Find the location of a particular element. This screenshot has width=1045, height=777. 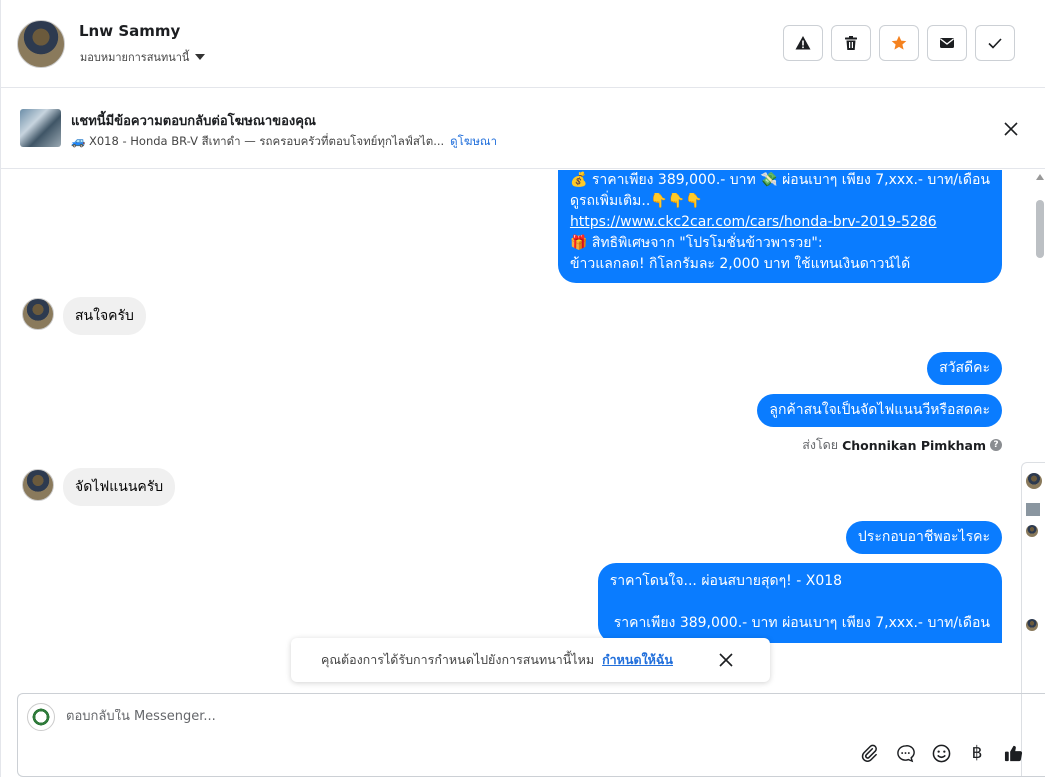

chat-bubble-icon is located at coordinates (905, 753).